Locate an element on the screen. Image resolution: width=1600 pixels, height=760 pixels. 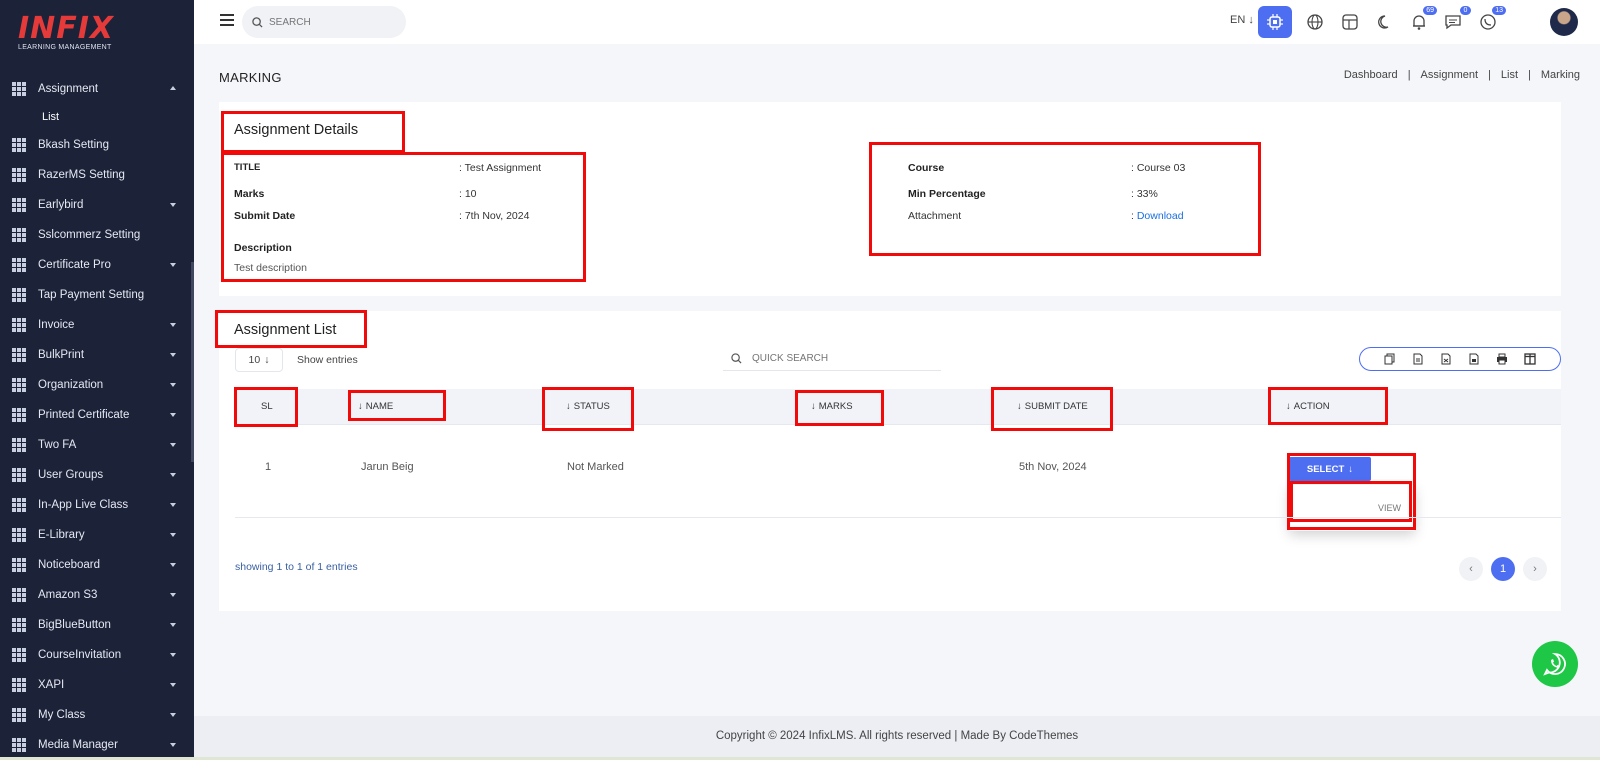
select-button: SELECT ↓ is located at coordinates (1330, 469).